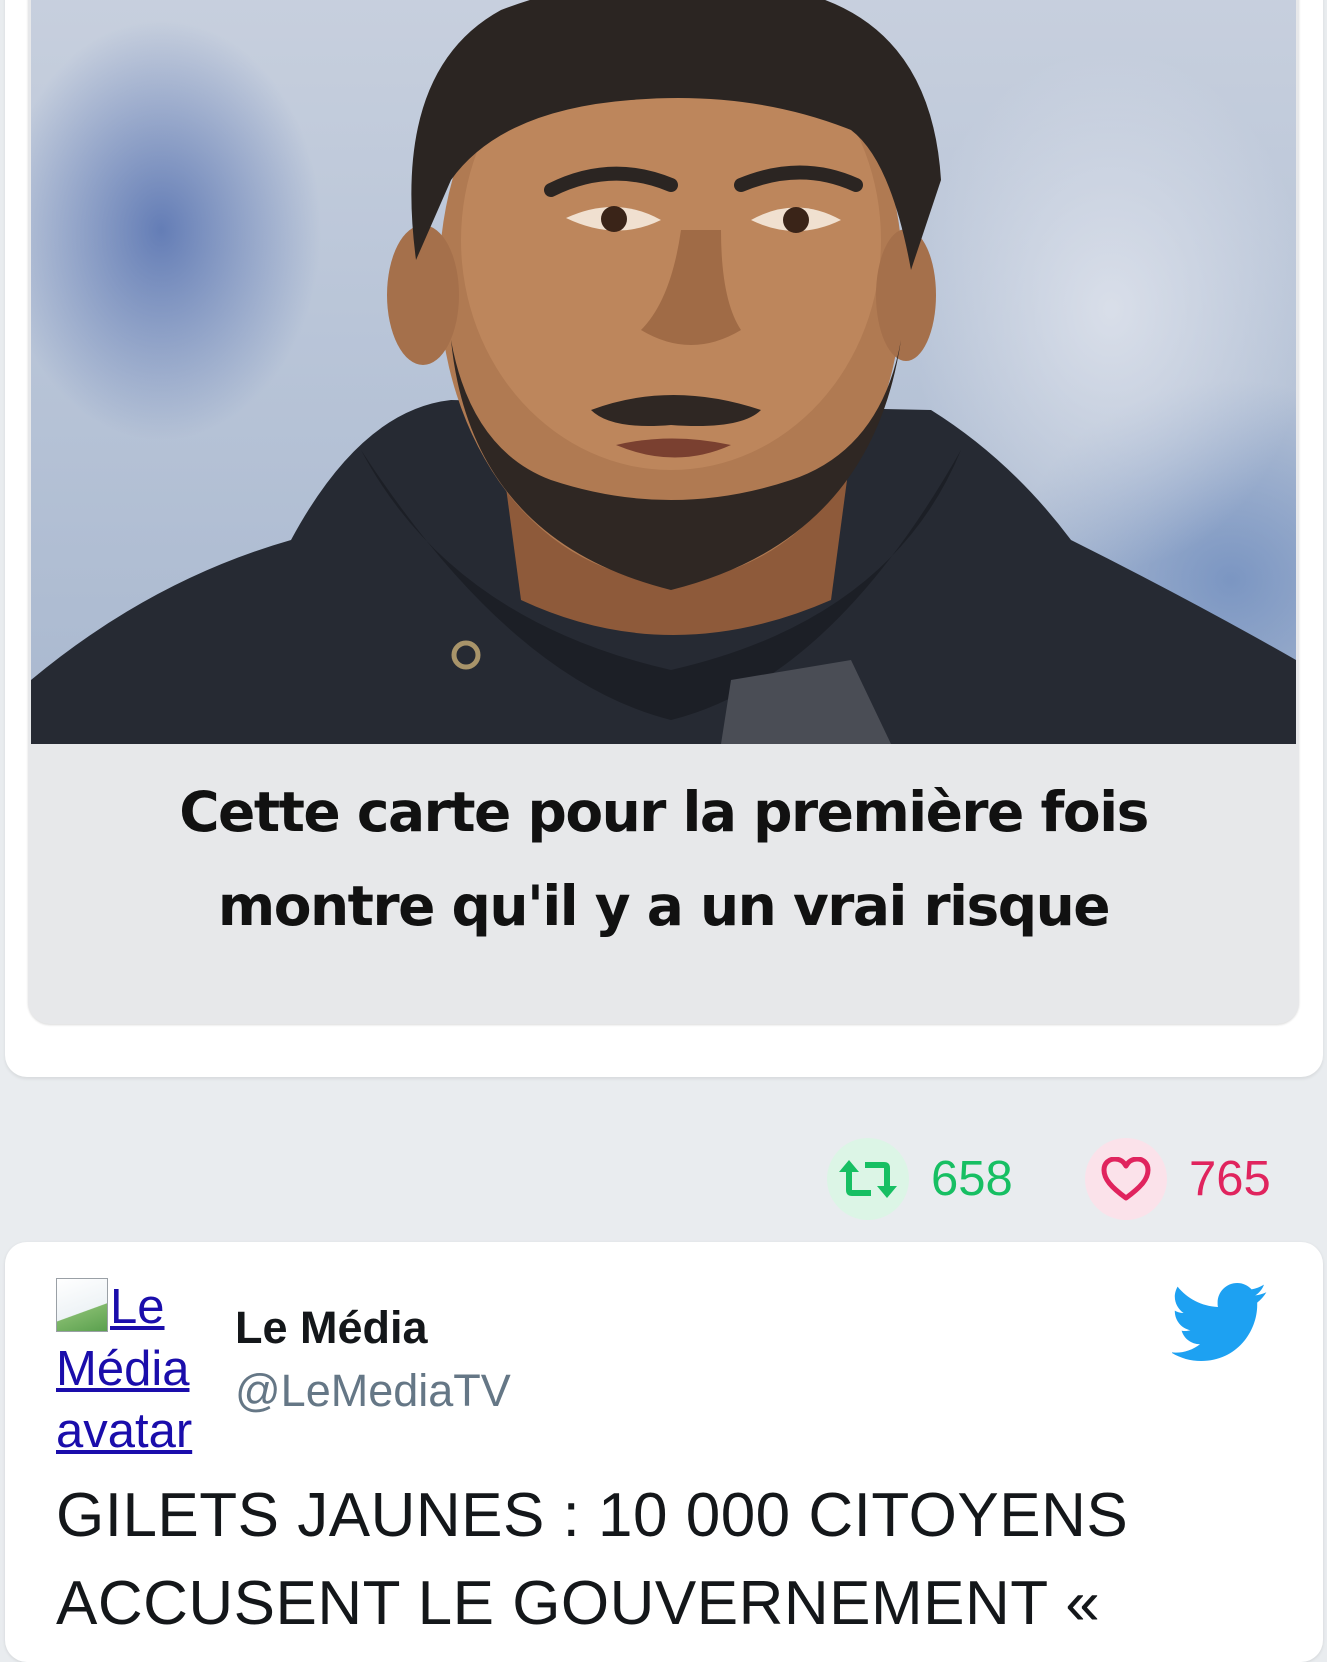 The height and width of the screenshot is (1662, 1327). What do you see at coordinates (82, 1305) in the screenshot?
I see `broken-image-icon` at bounding box center [82, 1305].